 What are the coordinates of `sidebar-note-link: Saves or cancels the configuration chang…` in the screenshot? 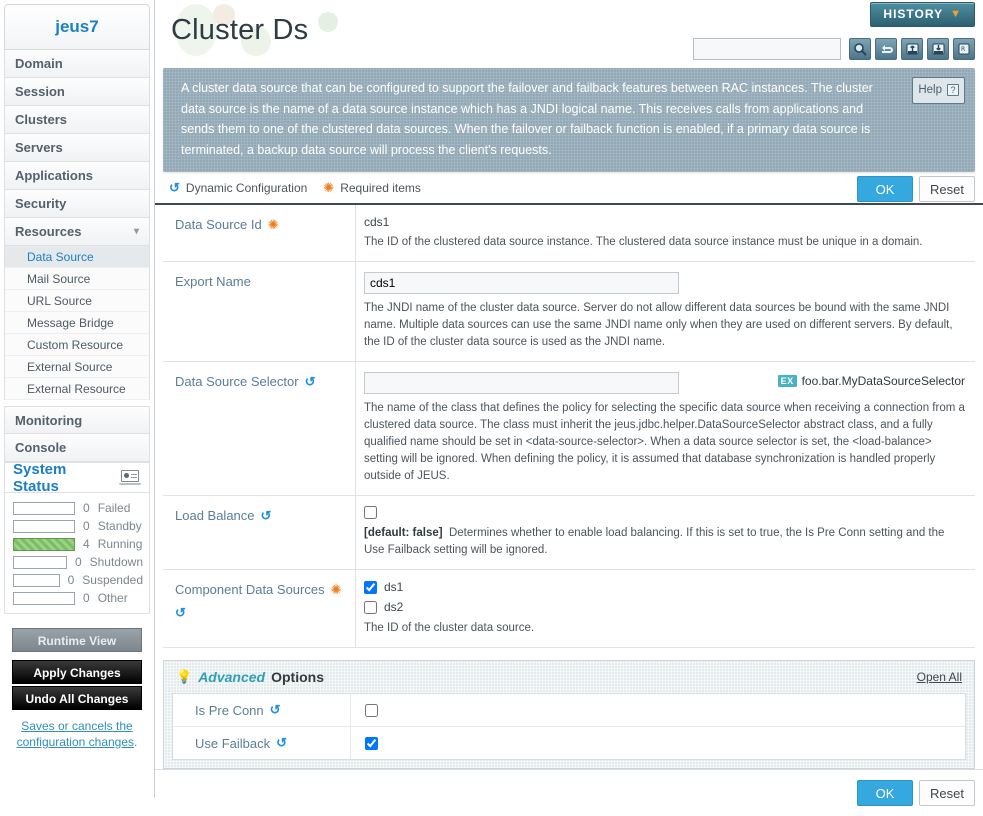 It's located at (75, 734).